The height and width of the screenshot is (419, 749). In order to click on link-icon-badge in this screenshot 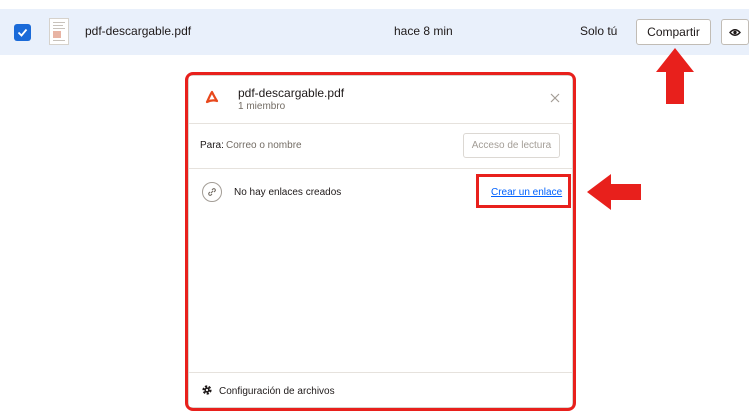, I will do `click(212, 192)`.